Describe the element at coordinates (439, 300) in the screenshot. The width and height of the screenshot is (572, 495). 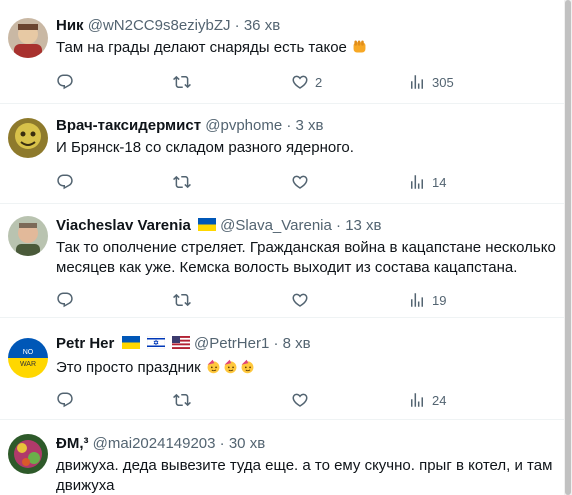
I see `view-count: 19` at that location.